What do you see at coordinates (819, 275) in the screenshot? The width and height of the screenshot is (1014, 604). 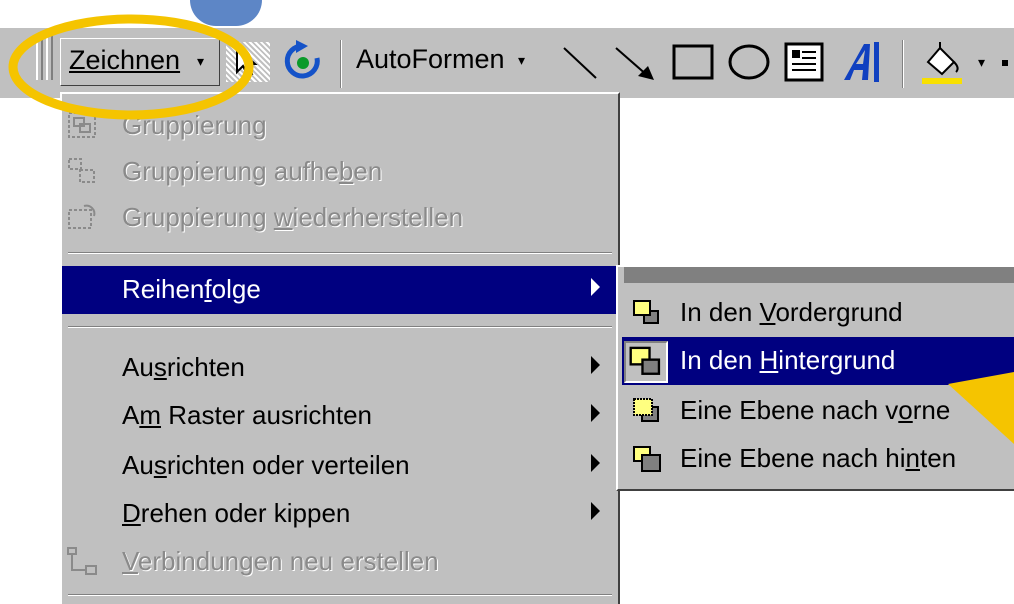 I see `submenu-title-bar` at bounding box center [819, 275].